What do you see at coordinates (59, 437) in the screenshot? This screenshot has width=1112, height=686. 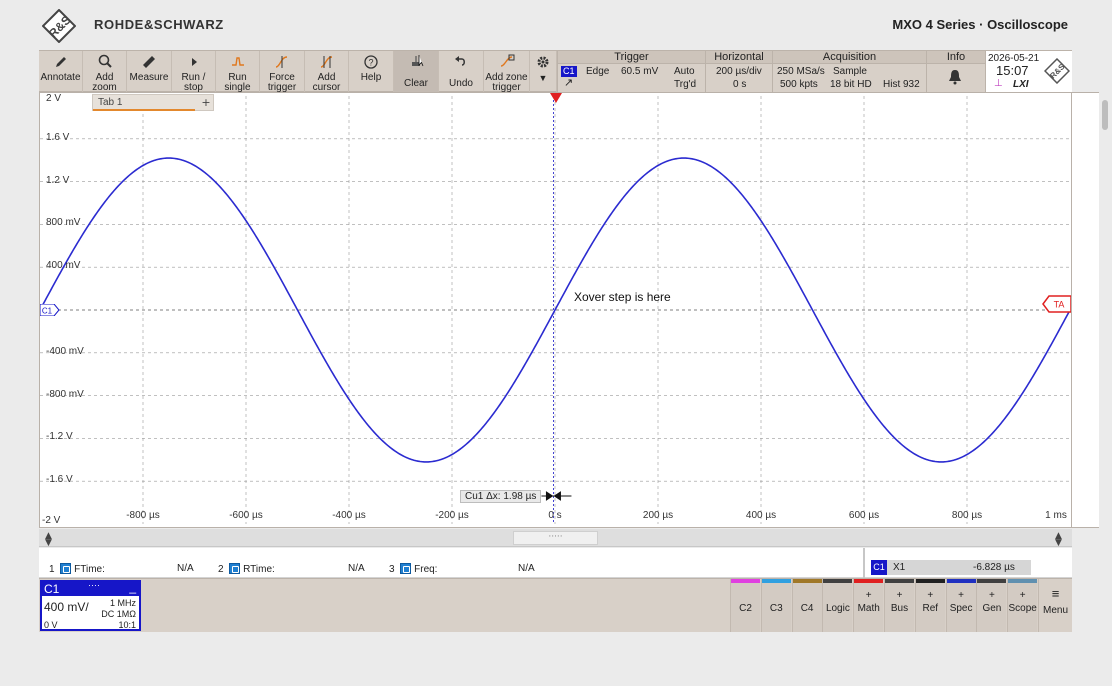 I see `y-axis-label: -1.2 V` at bounding box center [59, 437].